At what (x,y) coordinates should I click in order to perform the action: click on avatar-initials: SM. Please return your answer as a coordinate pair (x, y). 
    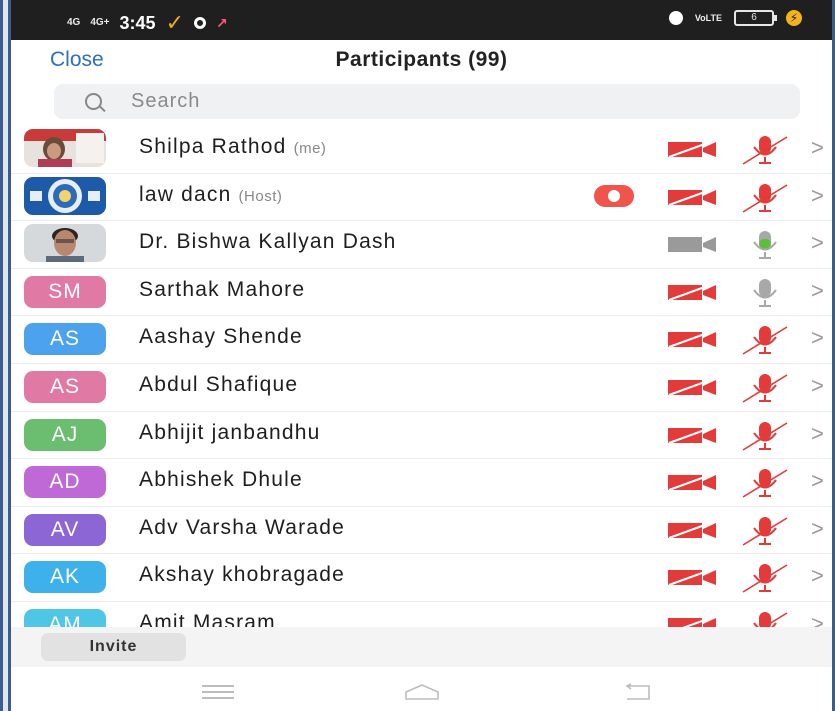
    Looking at the image, I should click on (65, 291).